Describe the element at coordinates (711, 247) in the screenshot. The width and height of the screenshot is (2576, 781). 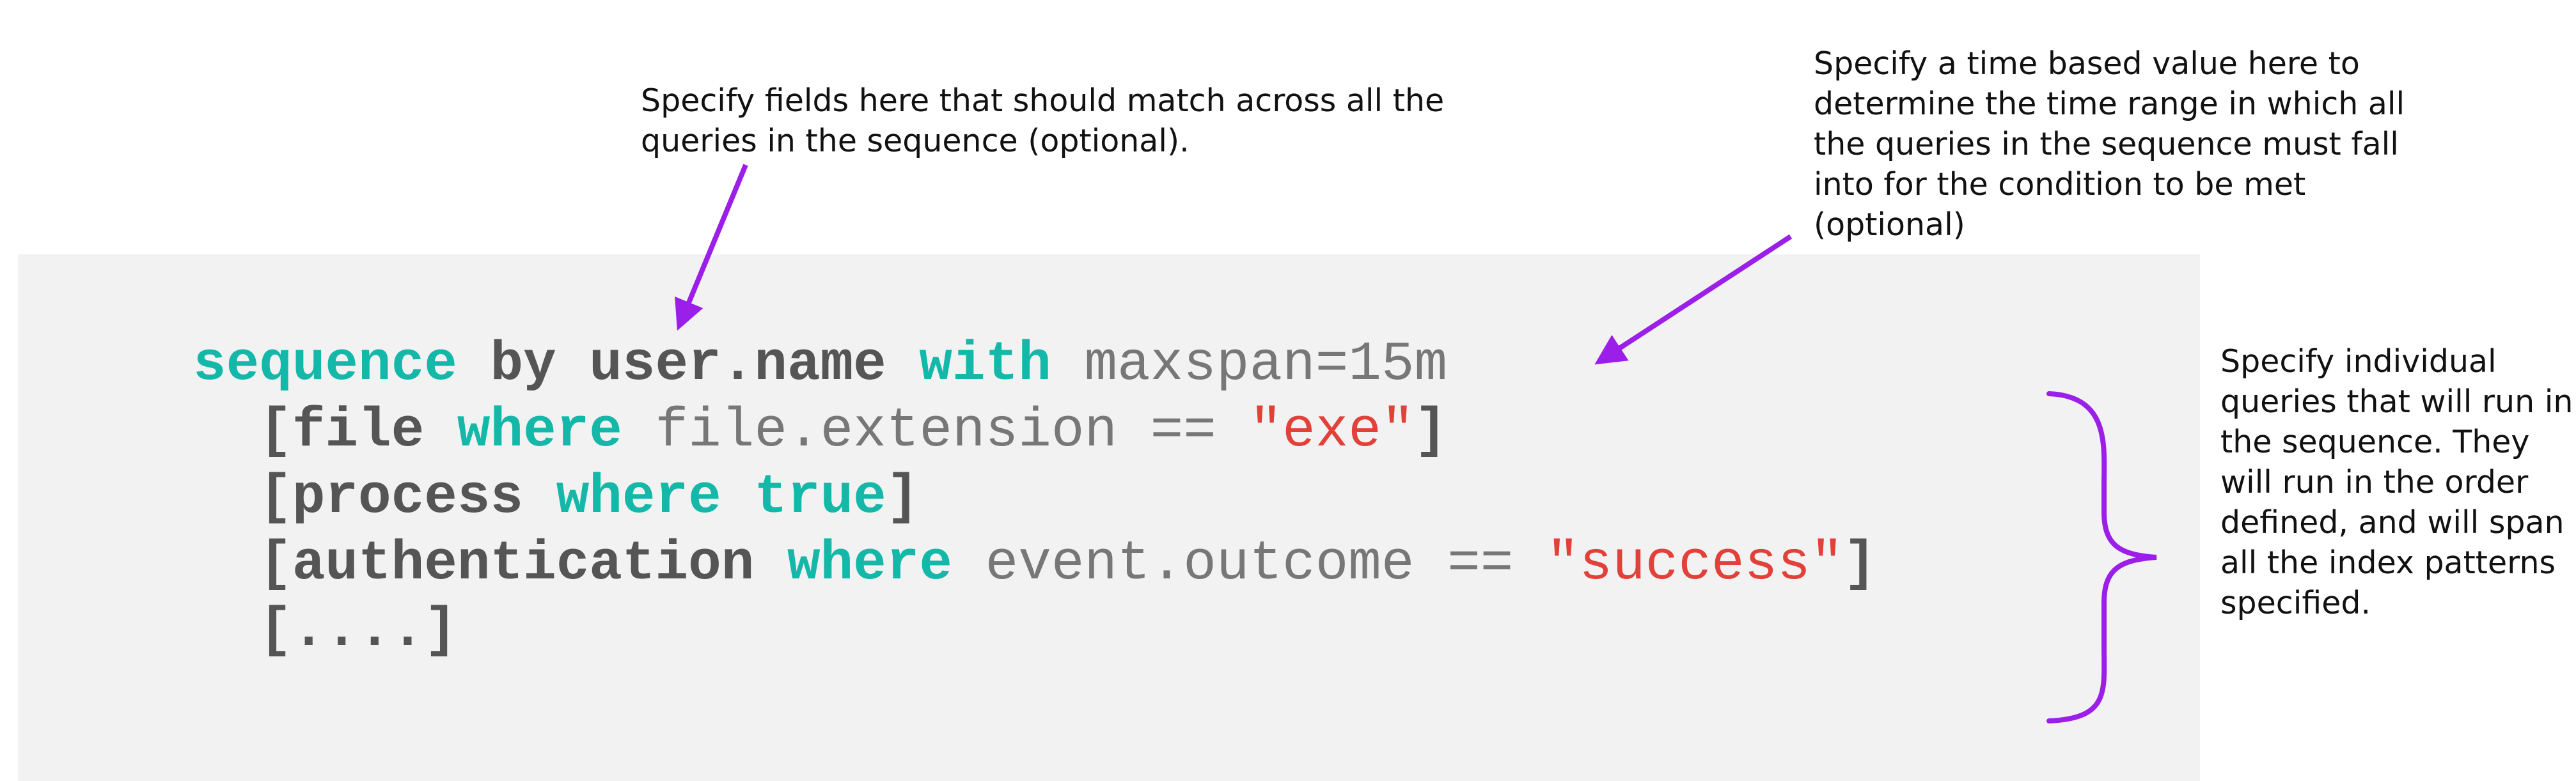
I see `fields-arrow` at that location.